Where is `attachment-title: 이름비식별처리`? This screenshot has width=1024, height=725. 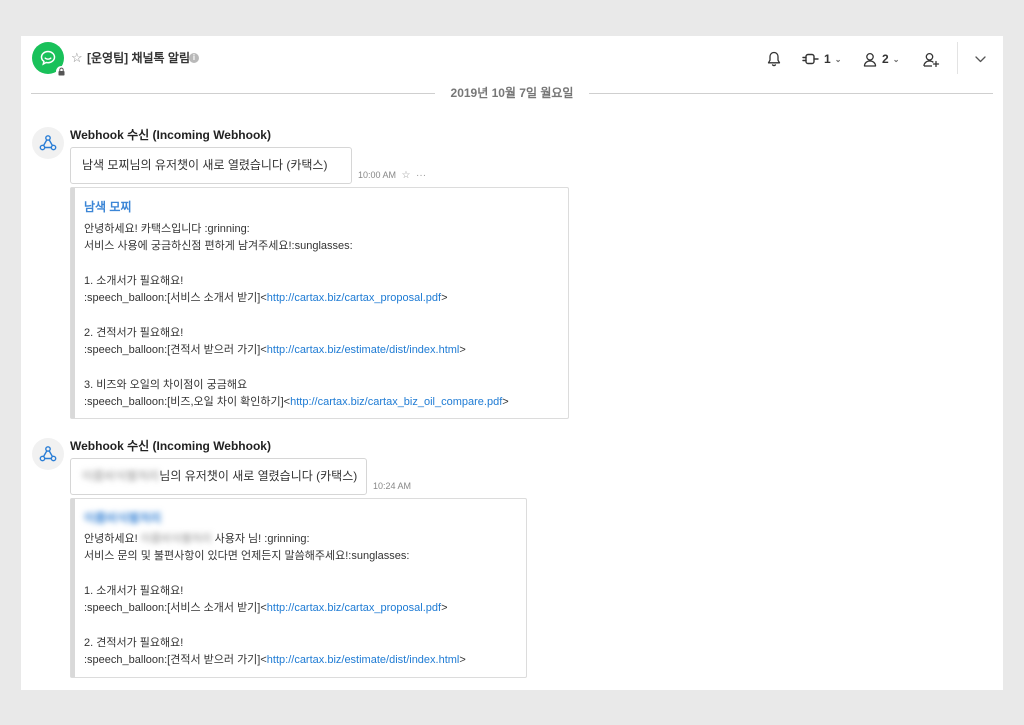
attachment-title: 이름비식별처리 is located at coordinates (122, 518).